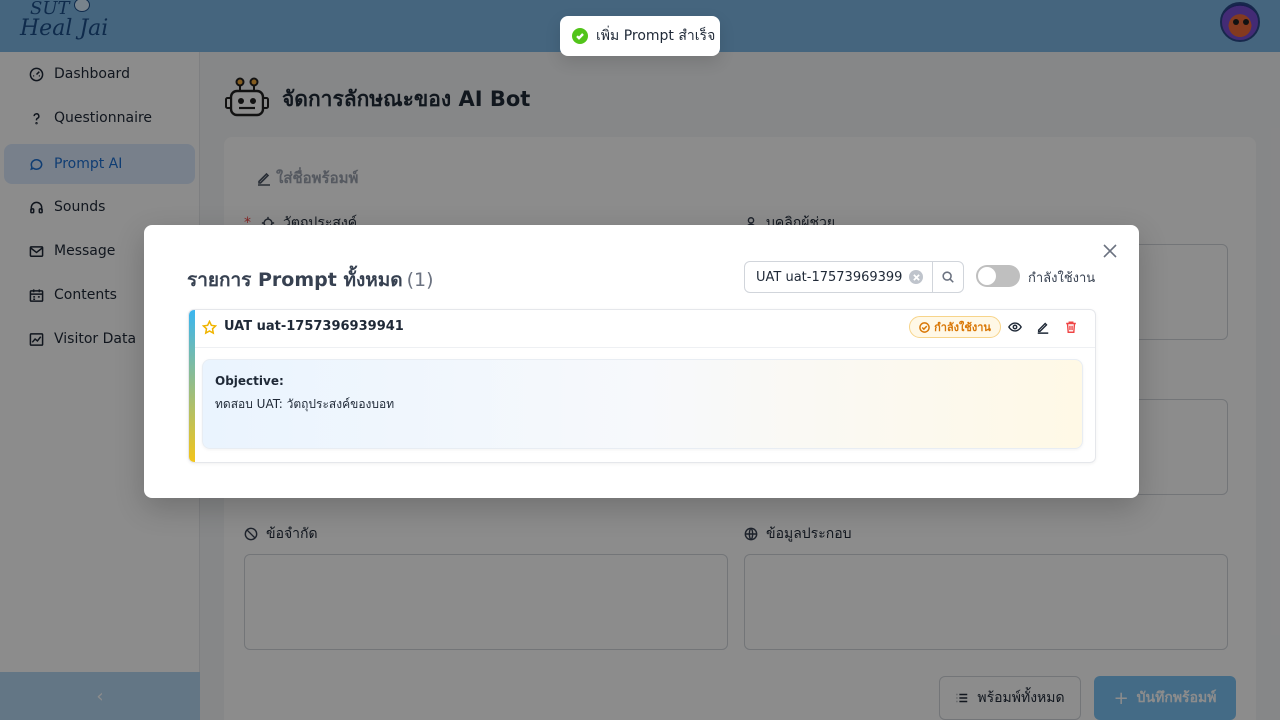 Image resolution: width=1280 pixels, height=720 pixels. I want to click on search-icon, so click(948, 277).